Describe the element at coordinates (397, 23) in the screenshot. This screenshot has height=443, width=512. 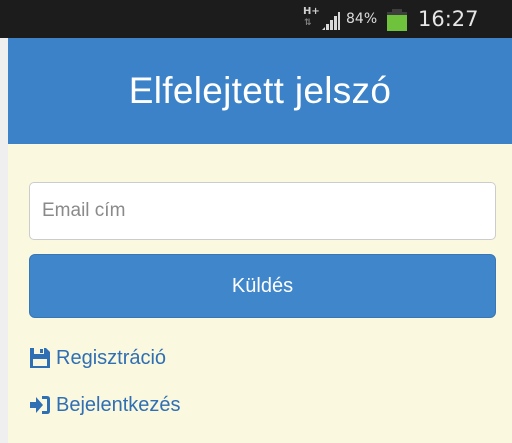
I see `battery-fill` at that location.